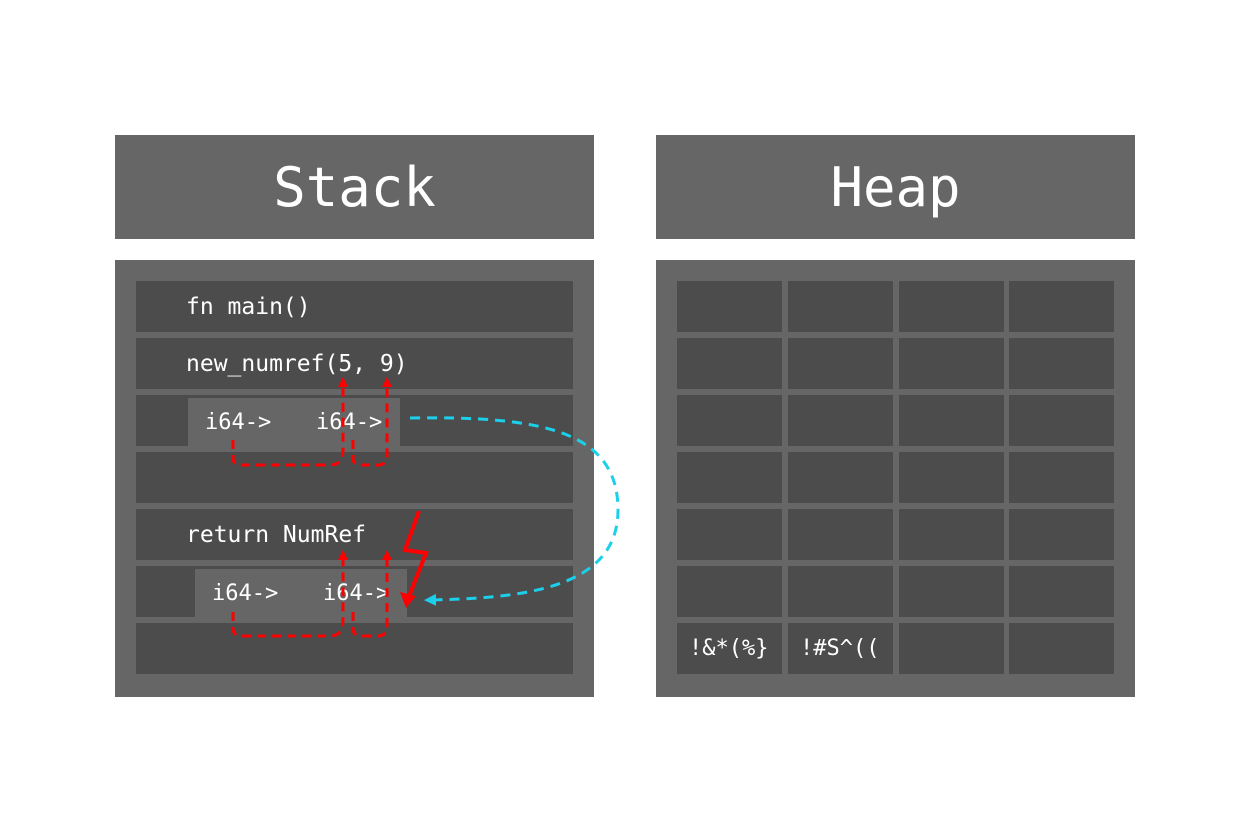 This screenshot has width=1250, height=833. I want to click on move-arrow, so click(514, 511).